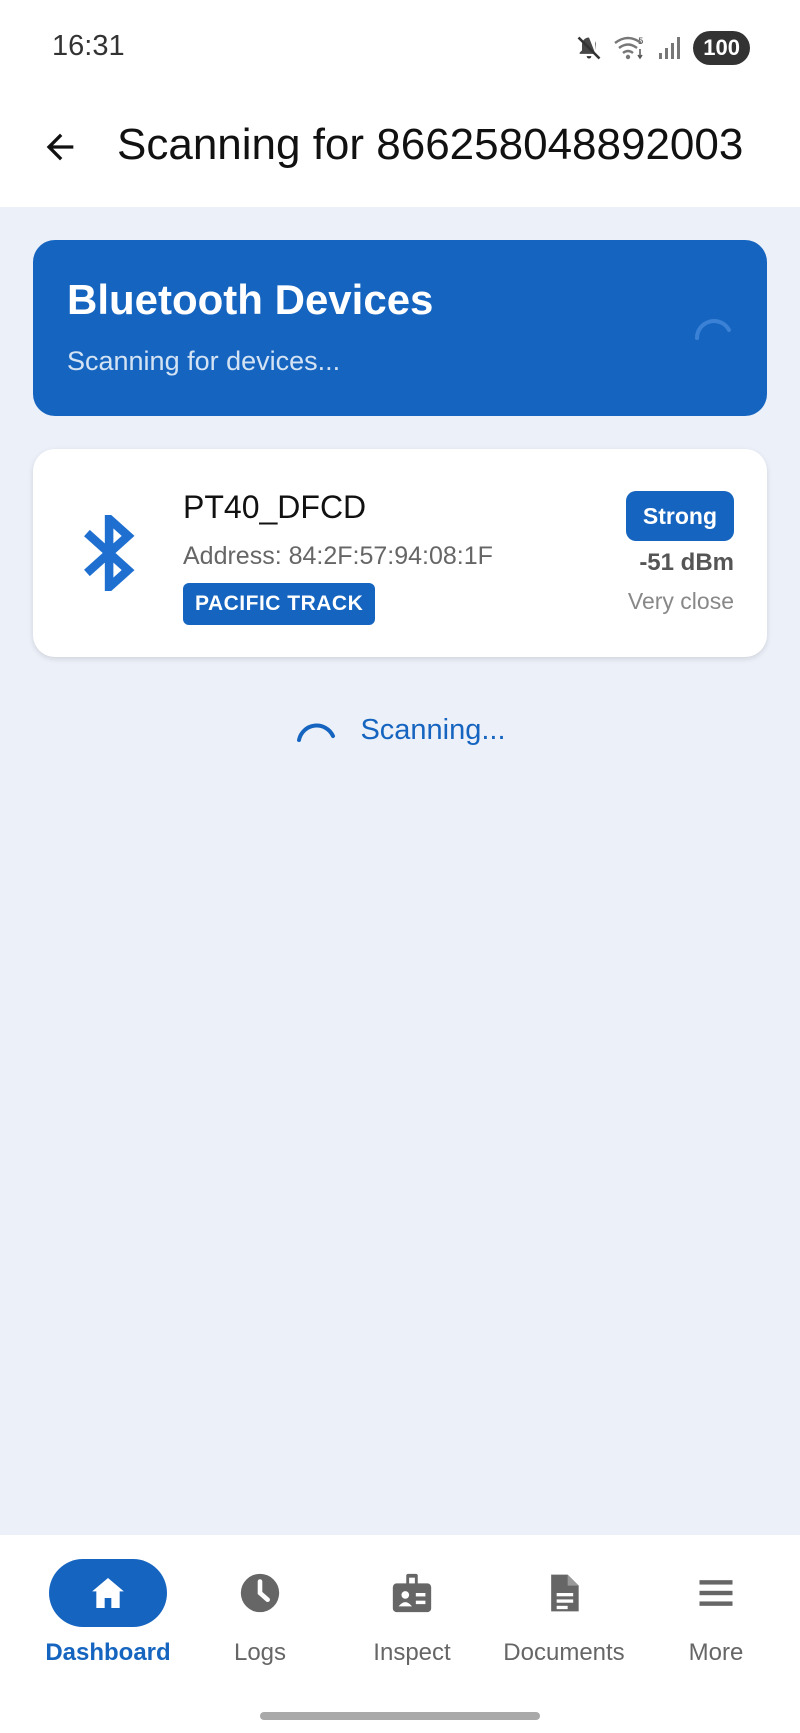  I want to click on home-icon, so click(108, 1593).